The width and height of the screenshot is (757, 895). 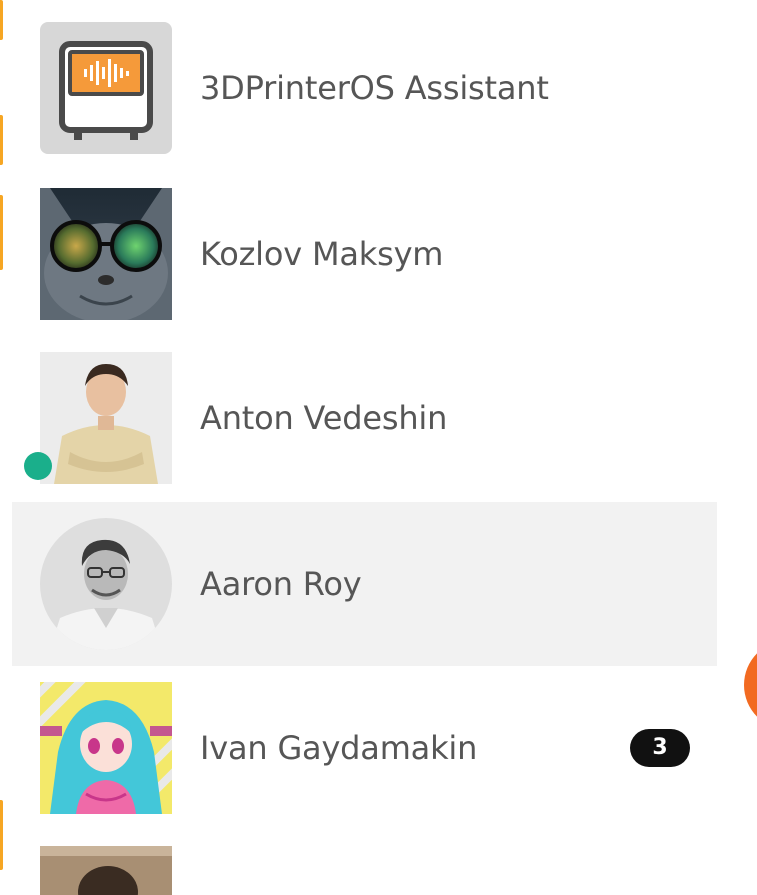 I want to click on anime-girl-photo, so click(x=106, y=748).